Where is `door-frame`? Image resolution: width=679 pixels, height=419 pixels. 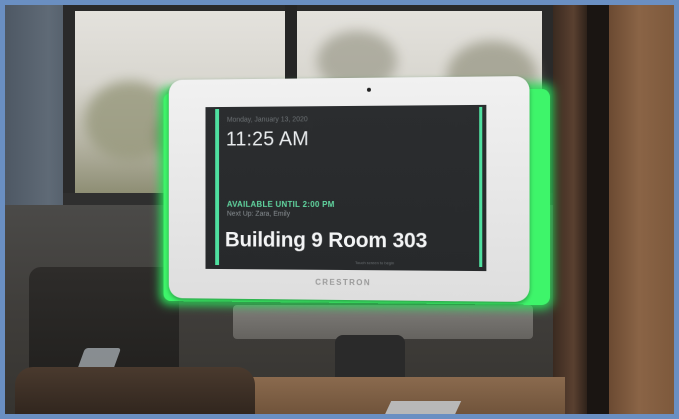 door-frame is located at coordinates (570, 209).